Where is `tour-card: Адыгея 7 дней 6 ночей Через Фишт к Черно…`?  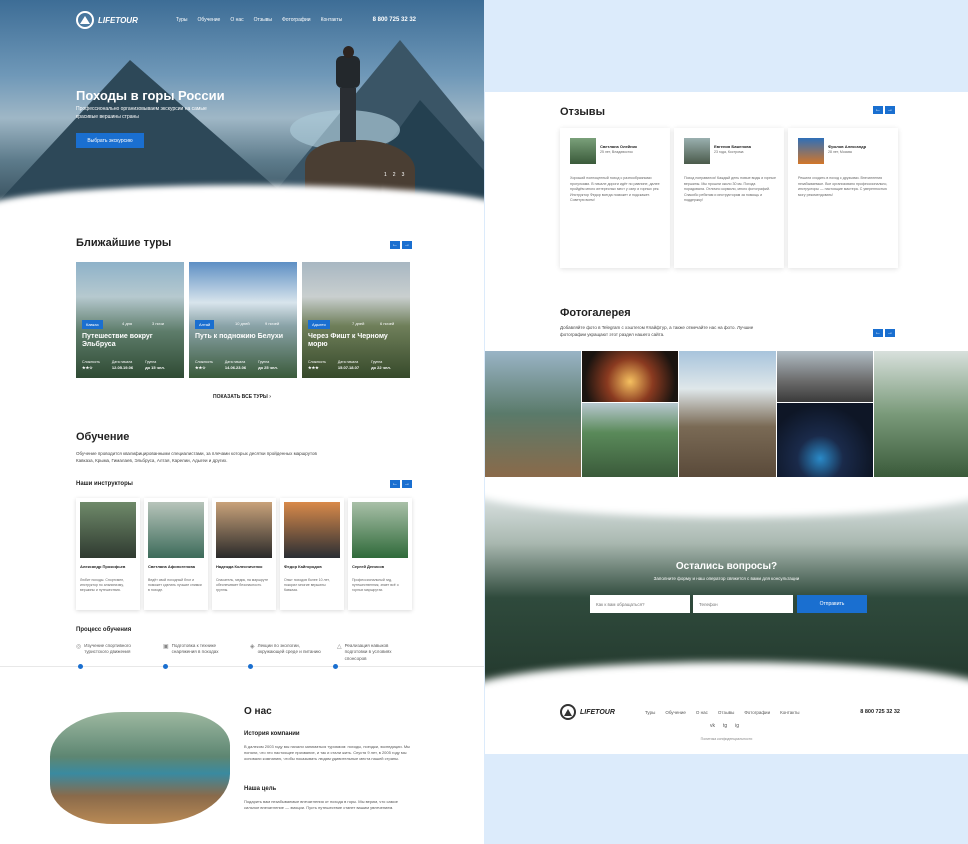 tour-card: Адыгея 7 дней 6 ночей Через Фишт к Черно… is located at coordinates (356, 320).